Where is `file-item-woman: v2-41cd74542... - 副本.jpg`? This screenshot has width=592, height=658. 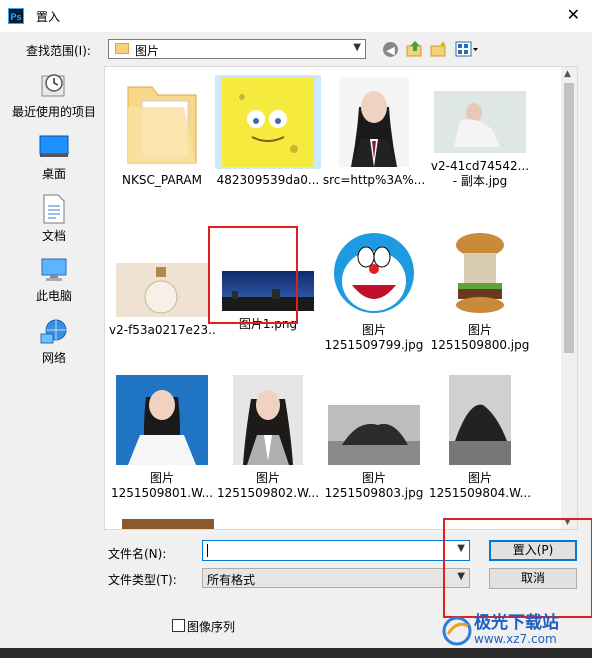
file-item-woman: v2-41cd74542... - 副本.jpg is located at coordinates (480, 132).